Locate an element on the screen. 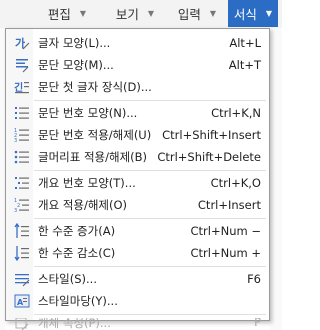 This screenshot has width=320, height=330. menu-edit: 편집 ▼ is located at coordinates (67, 13).